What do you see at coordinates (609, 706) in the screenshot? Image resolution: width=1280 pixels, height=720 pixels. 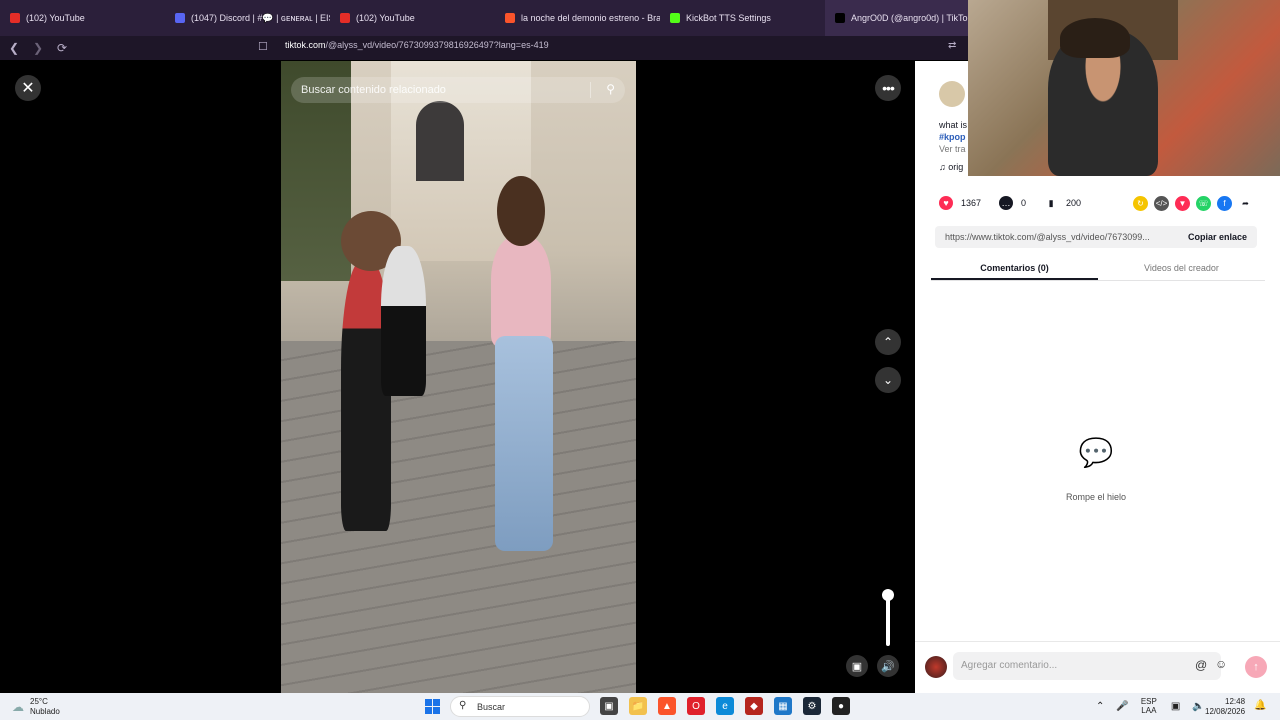 I see `task-view-icon: ▣` at bounding box center [609, 706].